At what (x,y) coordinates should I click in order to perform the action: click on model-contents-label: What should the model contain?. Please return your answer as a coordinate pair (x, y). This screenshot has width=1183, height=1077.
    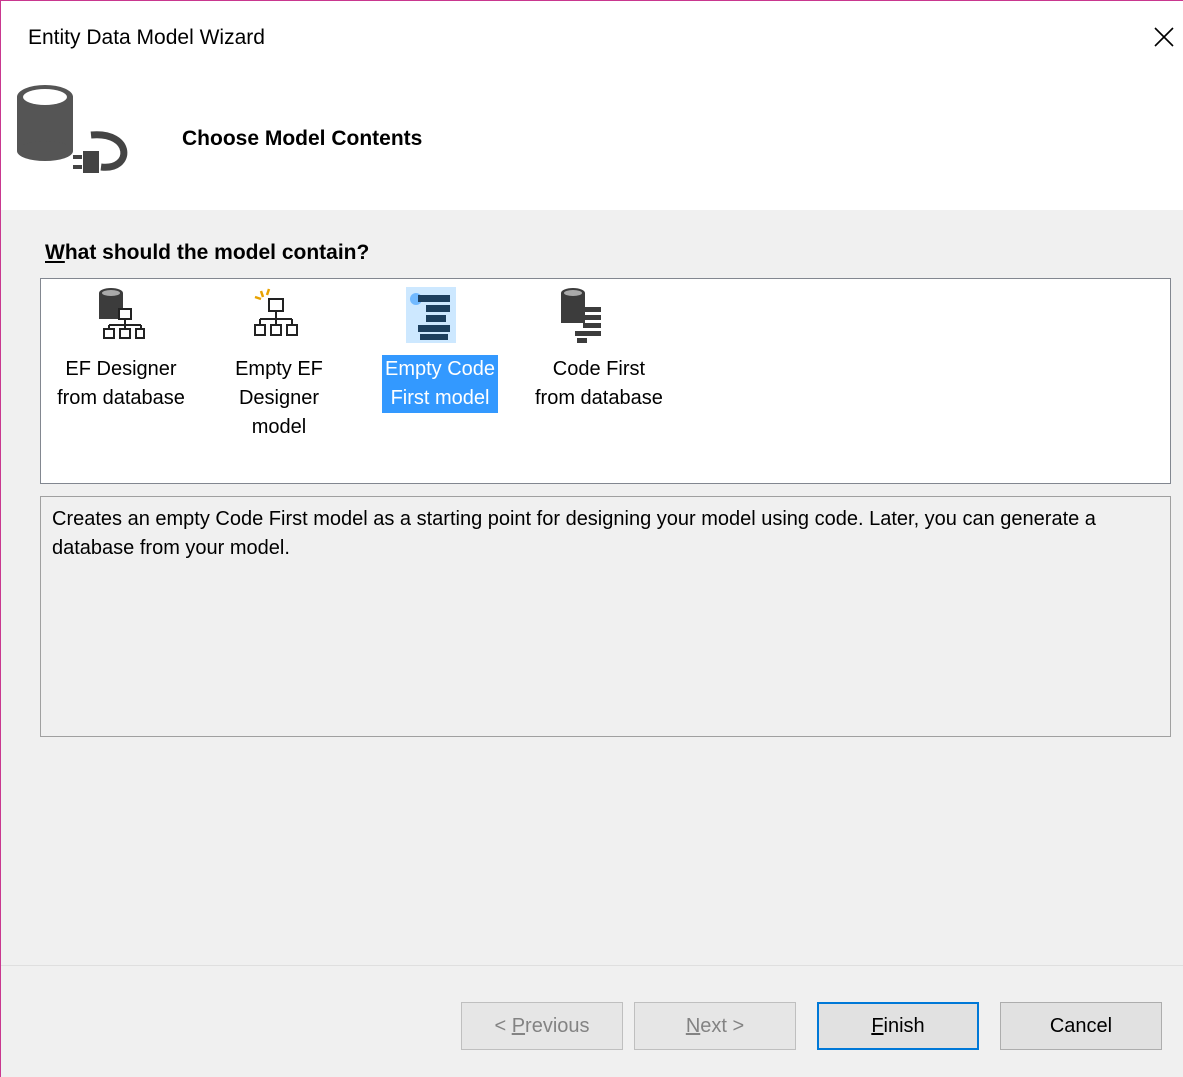
    Looking at the image, I should click on (207, 253).